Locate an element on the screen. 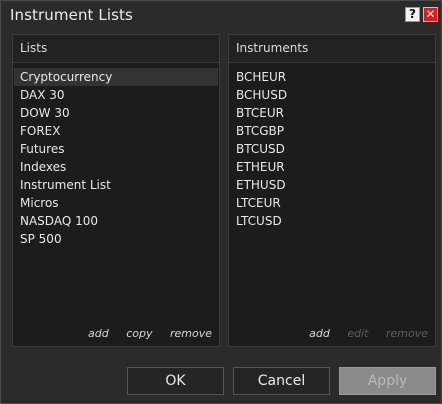 The width and height of the screenshot is (442, 404). list-item-futures: Futures is located at coordinates (116, 149).